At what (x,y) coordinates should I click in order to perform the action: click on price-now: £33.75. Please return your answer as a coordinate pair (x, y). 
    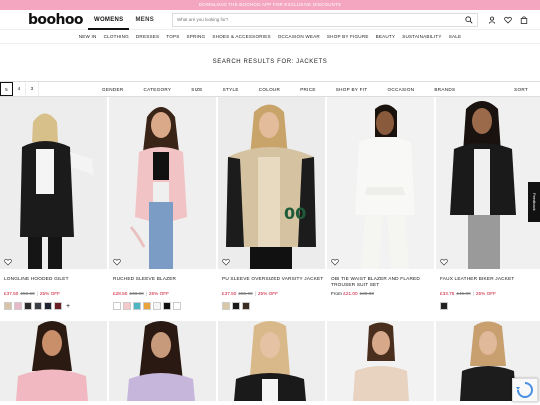
    Looking at the image, I should click on (447, 293).